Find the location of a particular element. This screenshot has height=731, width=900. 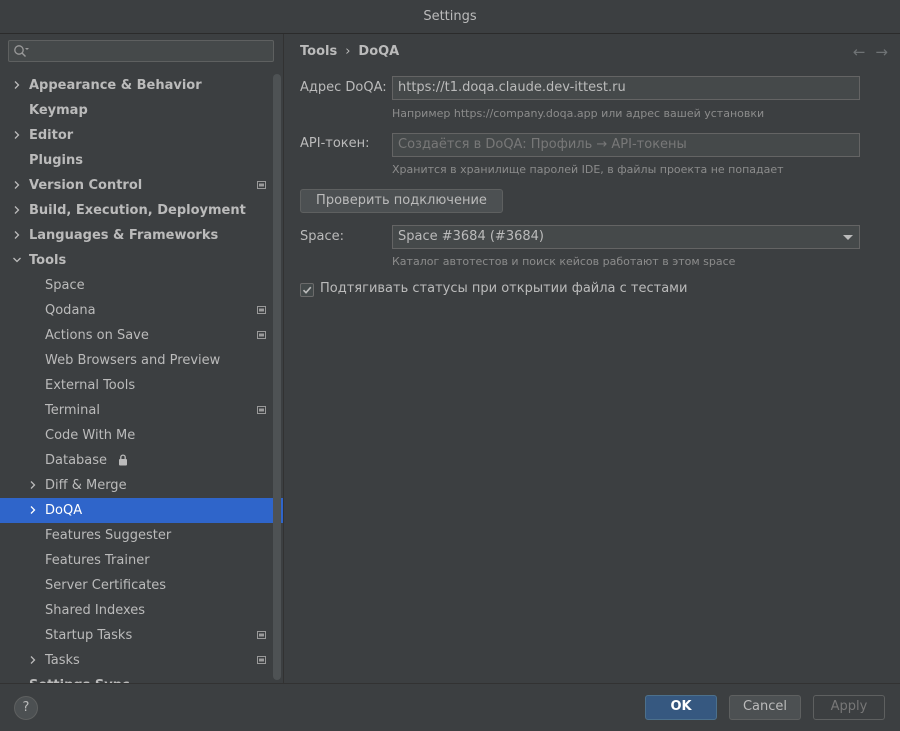

window-title: Settings is located at coordinates (450, 16).